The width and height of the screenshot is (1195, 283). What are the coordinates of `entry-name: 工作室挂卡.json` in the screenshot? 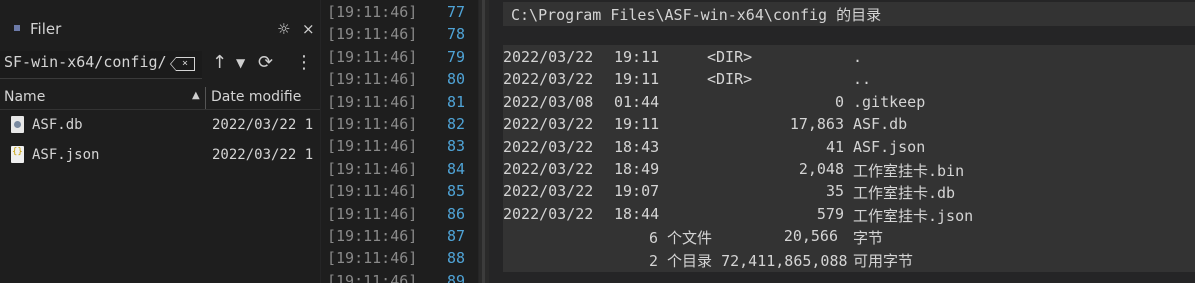 It's located at (913, 215).